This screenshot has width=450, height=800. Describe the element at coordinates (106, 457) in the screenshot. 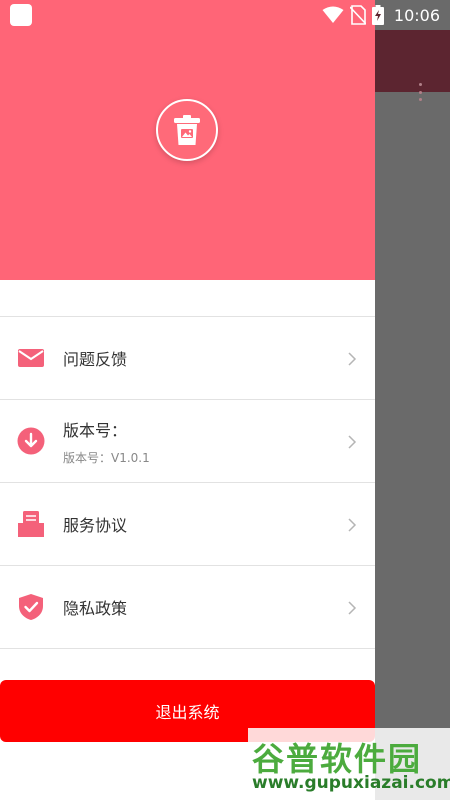

I see `version-number: 版本号：V1.0.1` at that location.